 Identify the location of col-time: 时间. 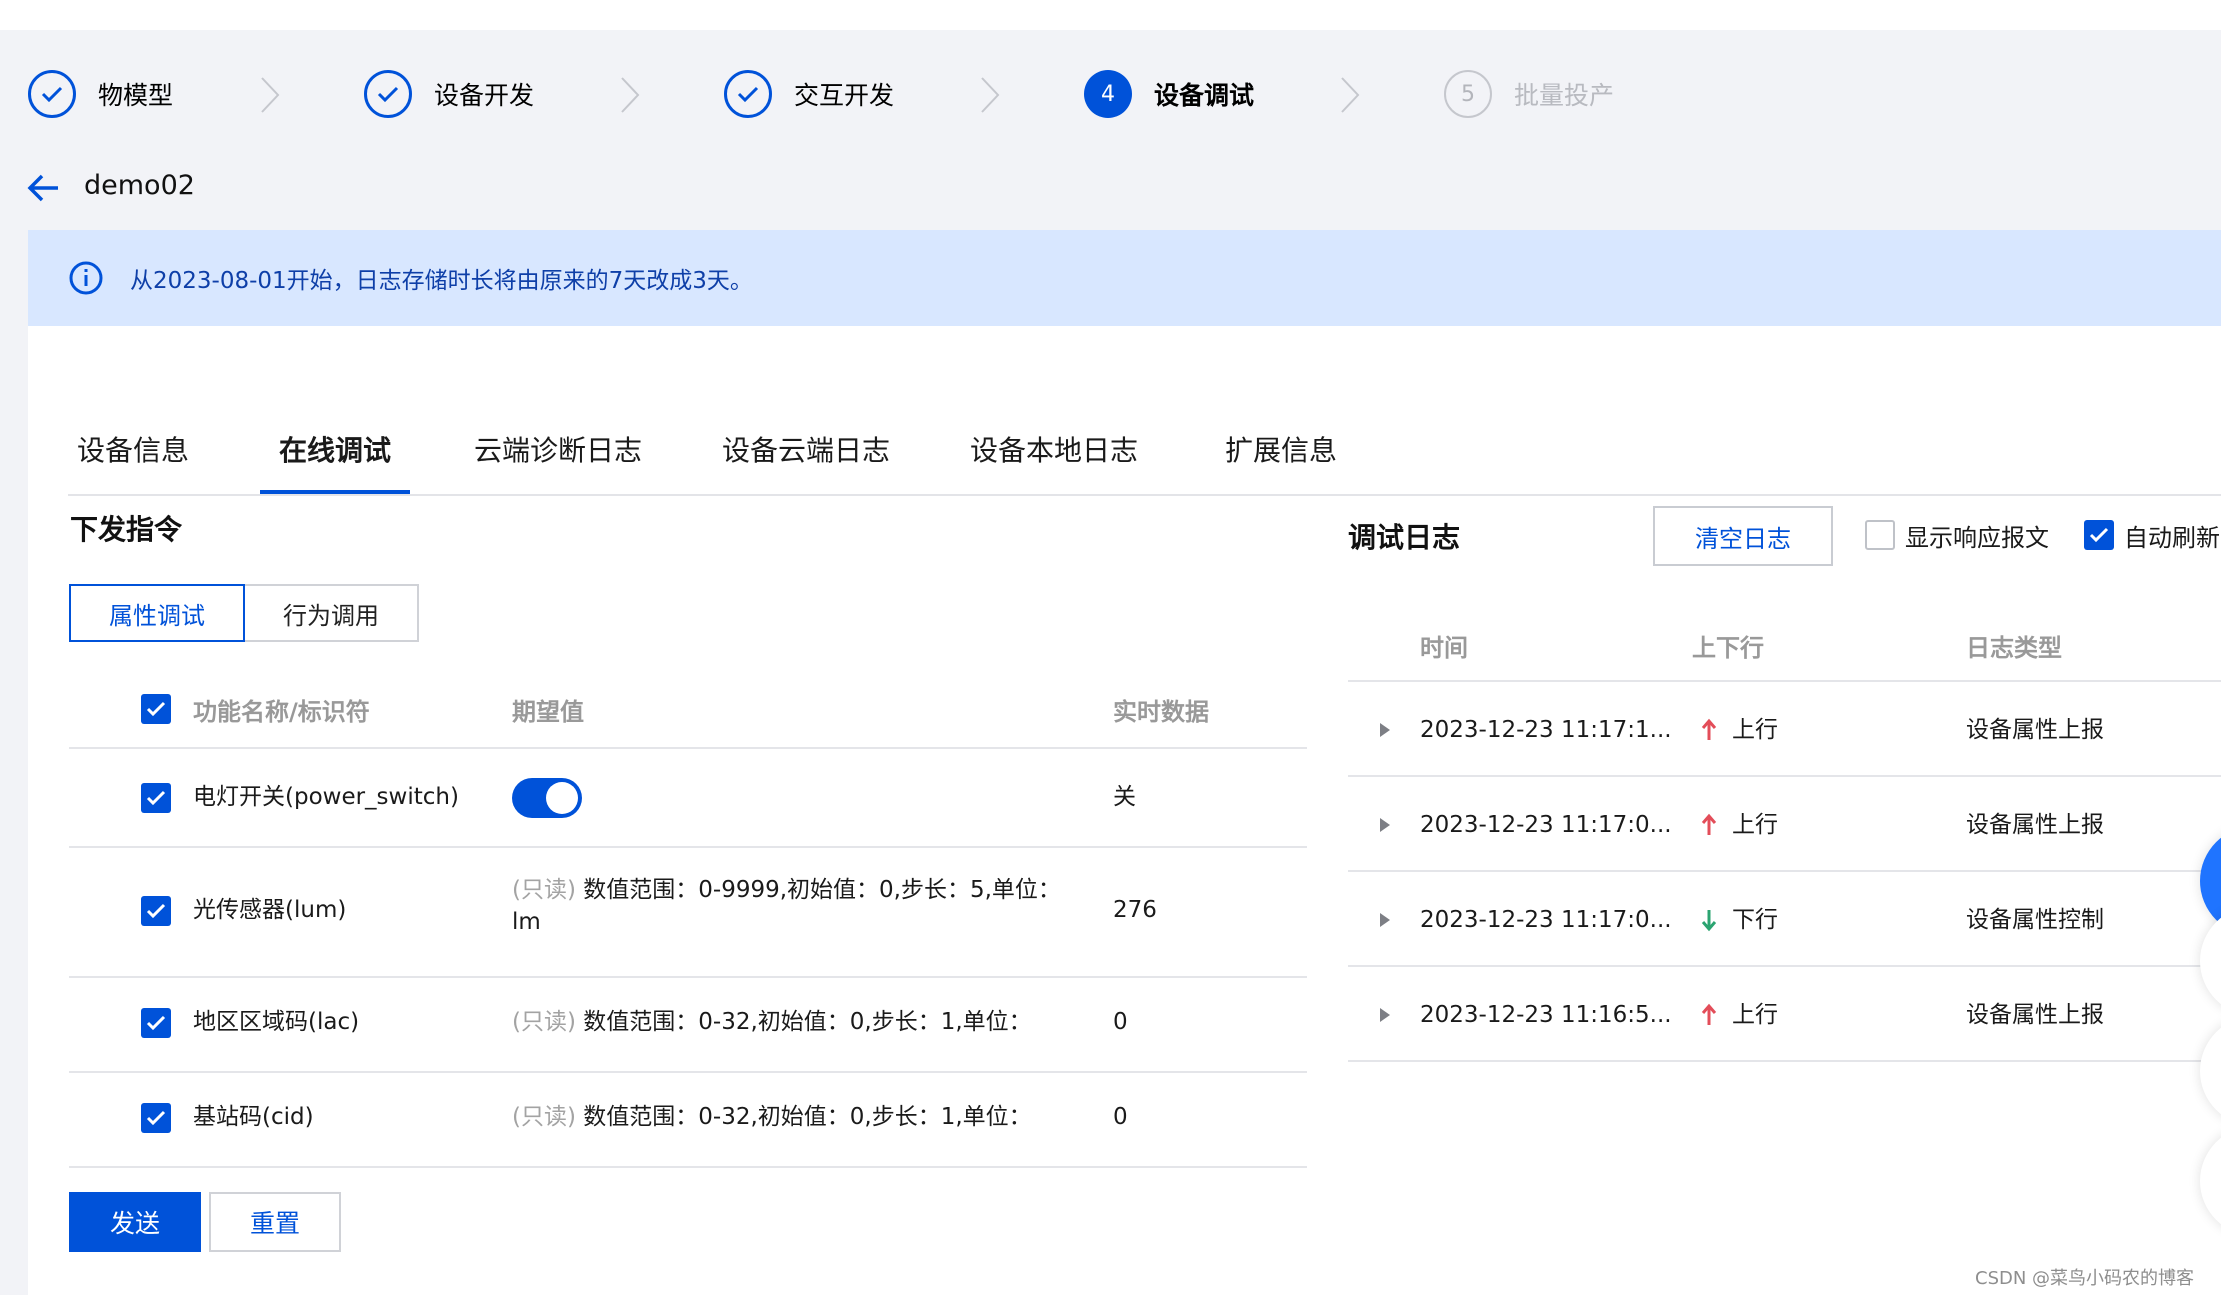
(1444, 648).